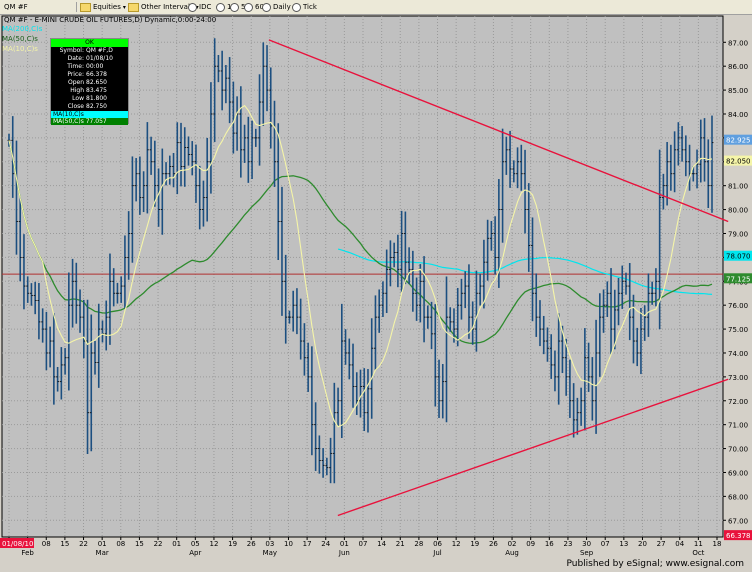 The height and width of the screenshot is (572, 752). Describe the element at coordinates (75, 82) in the screenshot. I see `data-window-key: Open` at that location.